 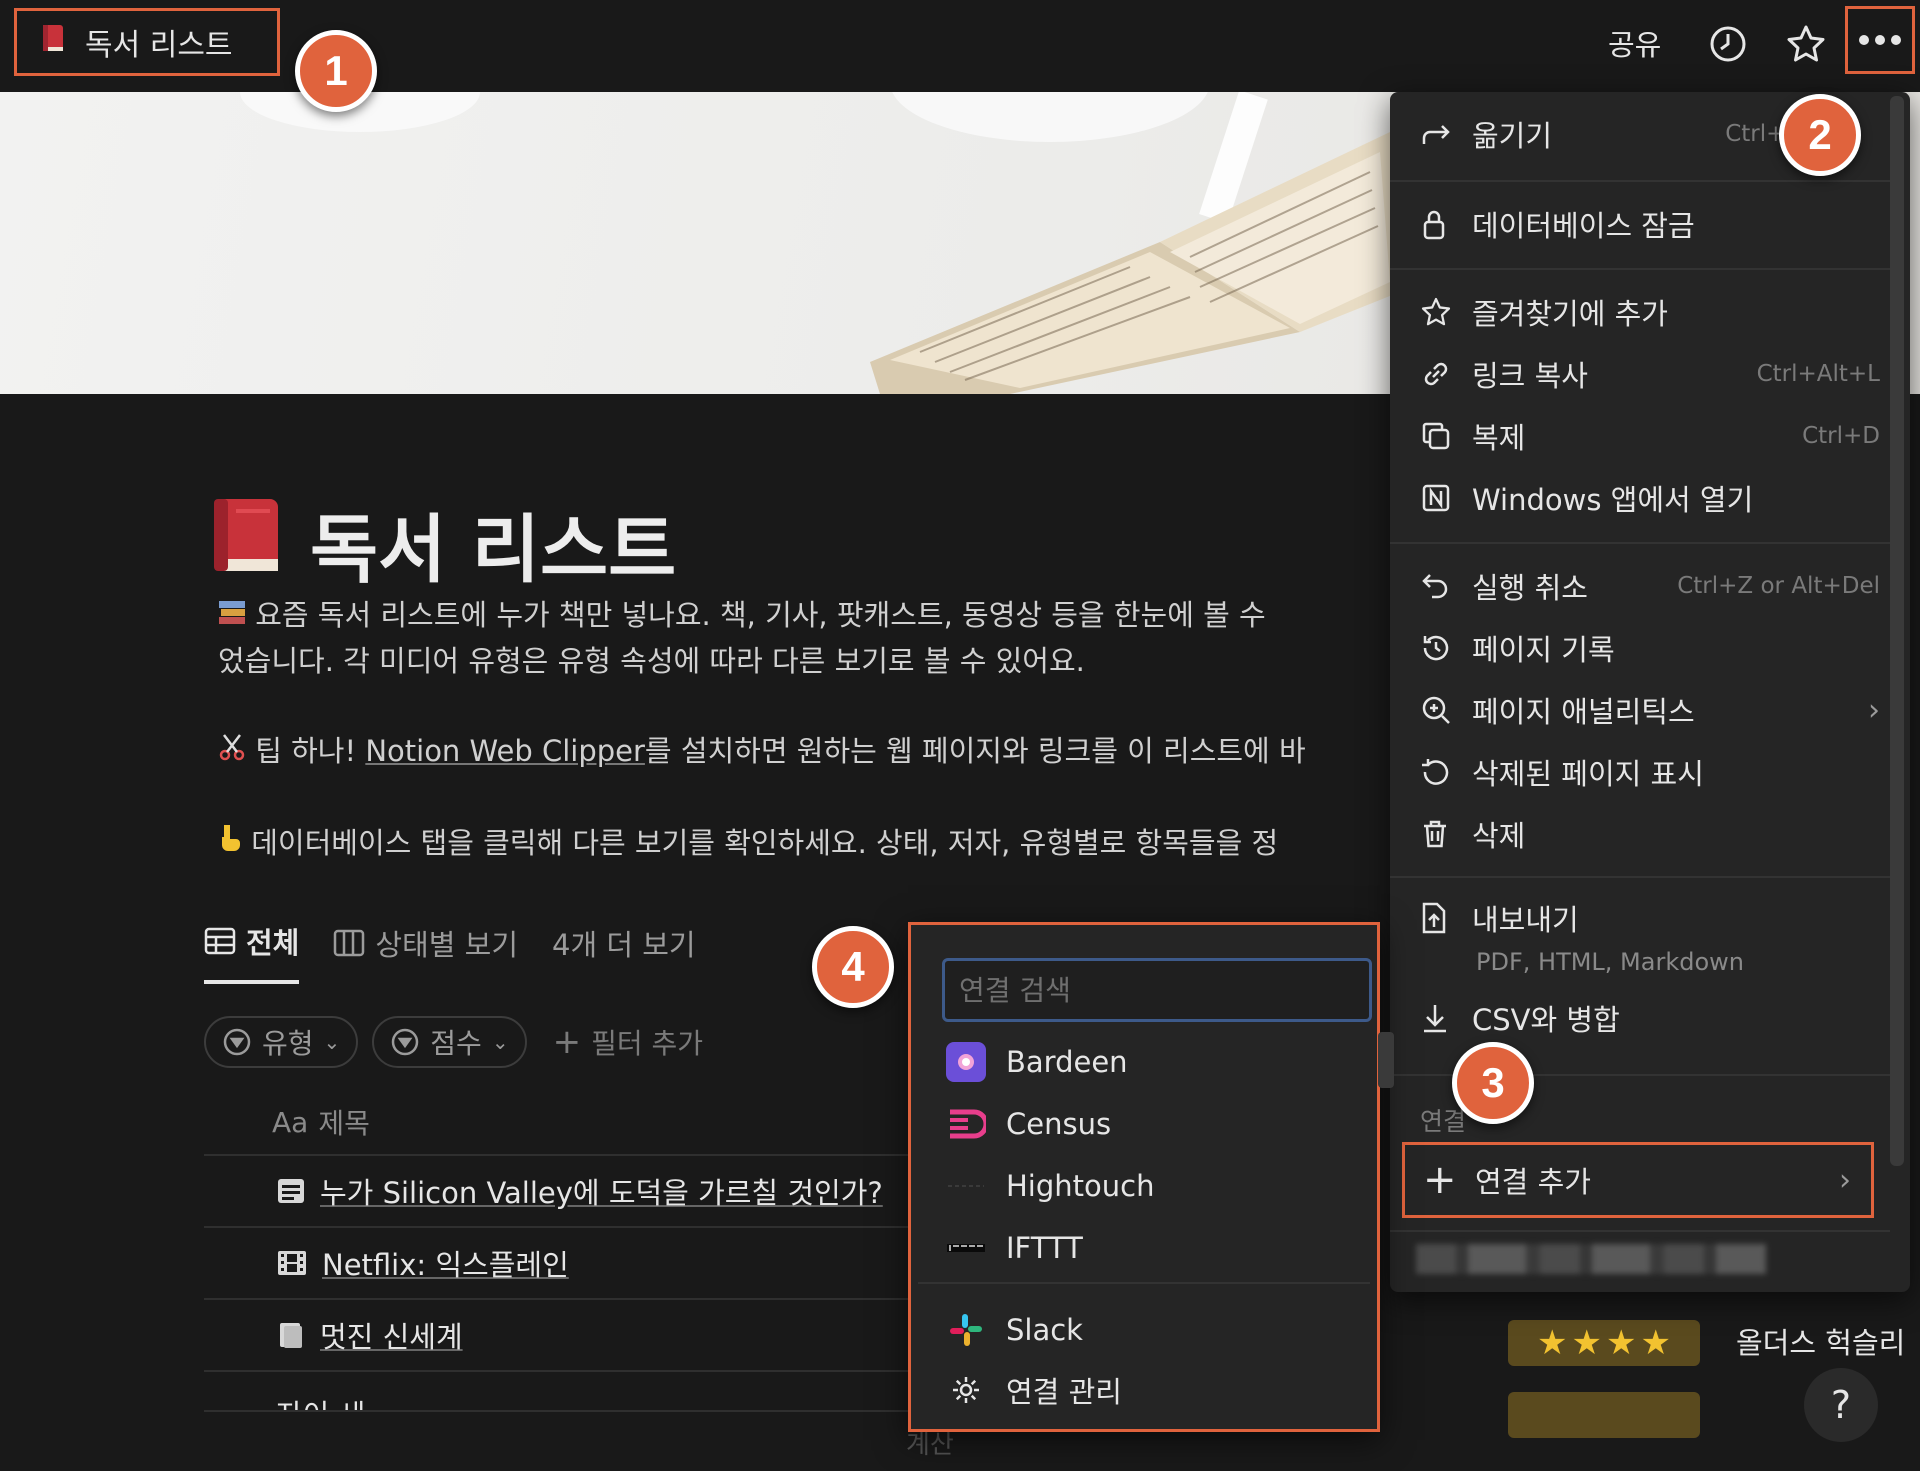 I want to click on add-filter-button: + 필터 추가, so click(x=628, y=1042).